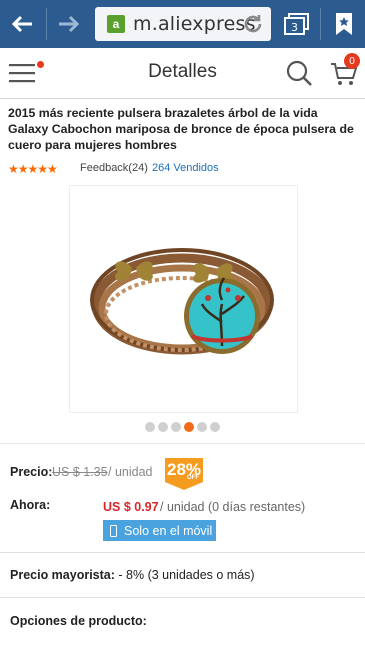  What do you see at coordinates (182, 301) in the screenshot?
I see `bracelet-photo` at bounding box center [182, 301].